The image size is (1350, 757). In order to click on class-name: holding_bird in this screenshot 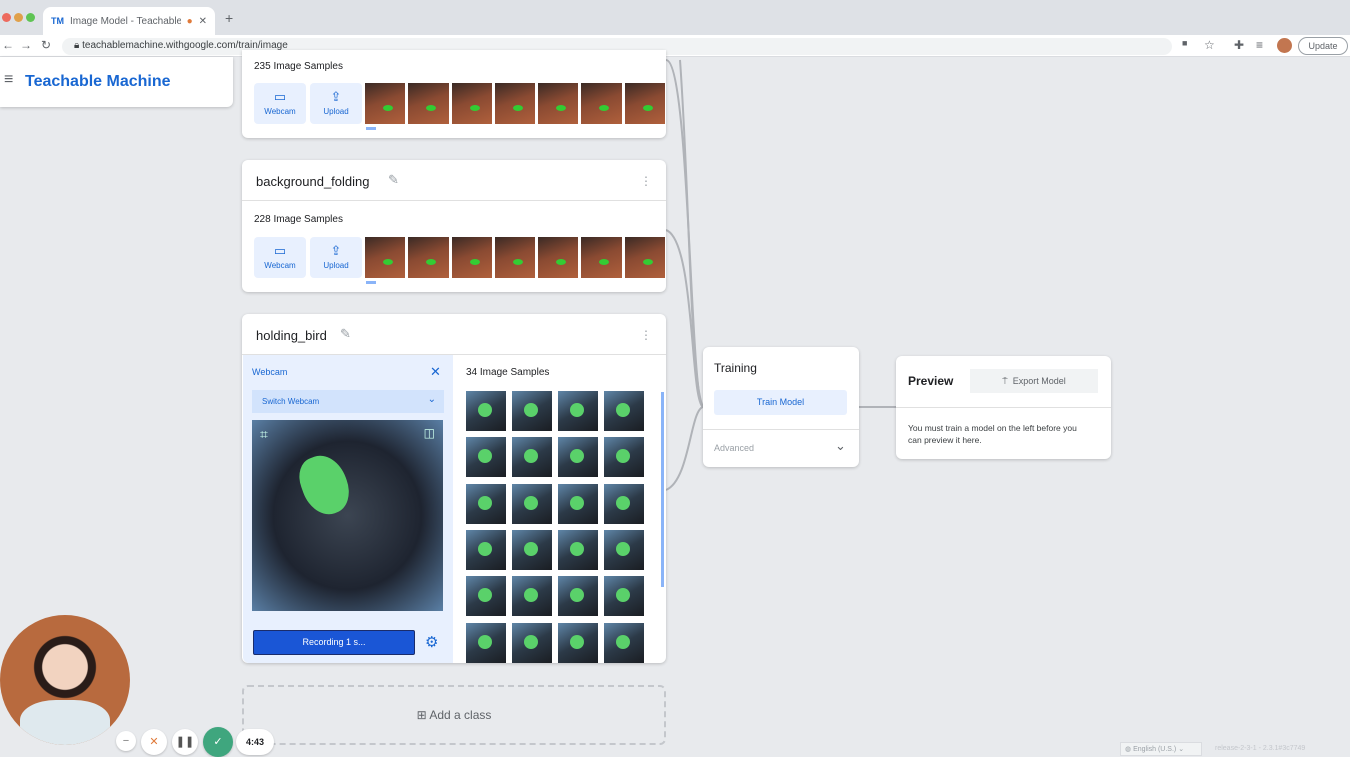, I will do `click(291, 335)`.